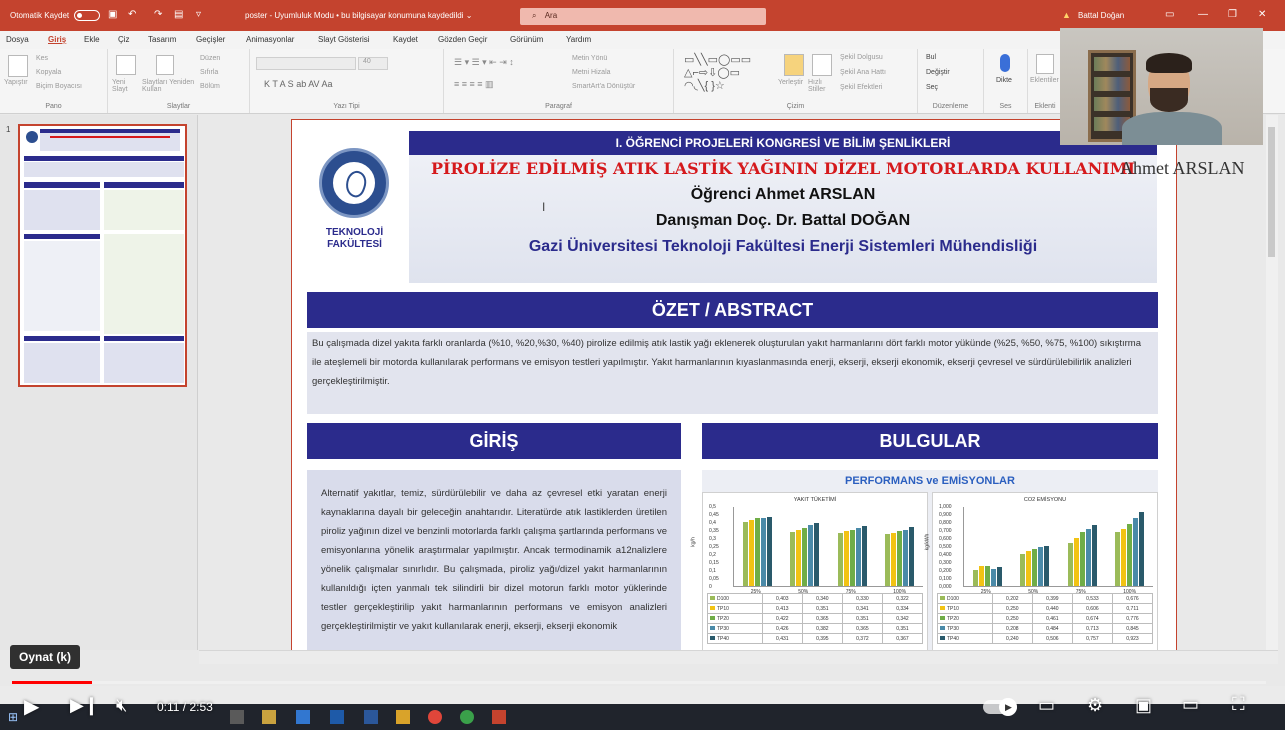 The height and width of the screenshot is (730, 1285). What do you see at coordinates (210, 86) in the screenshot?
I see `section-label: Bölüm` at bounding box center [210, 86].